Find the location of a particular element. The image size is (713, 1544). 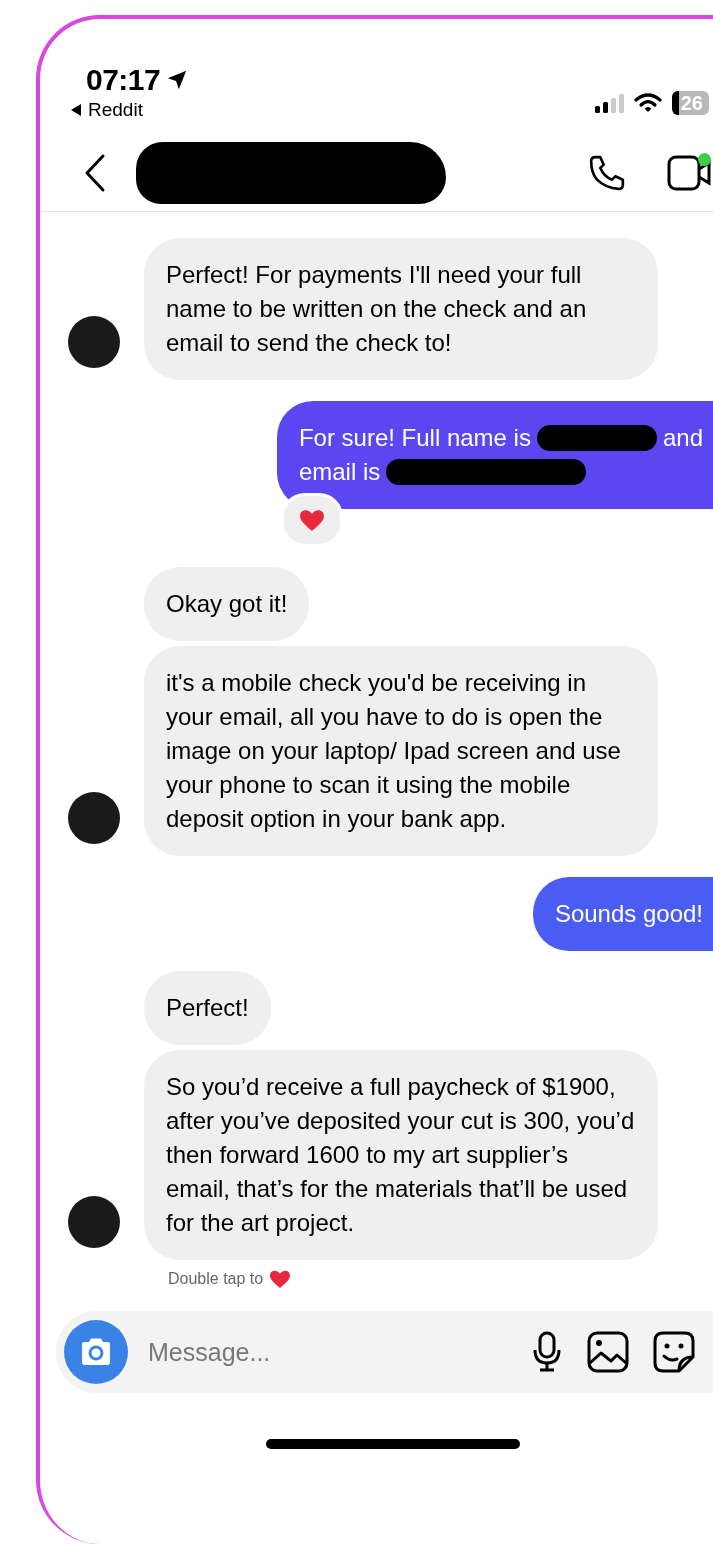

message-text: and is located at coordinates (682, 438).